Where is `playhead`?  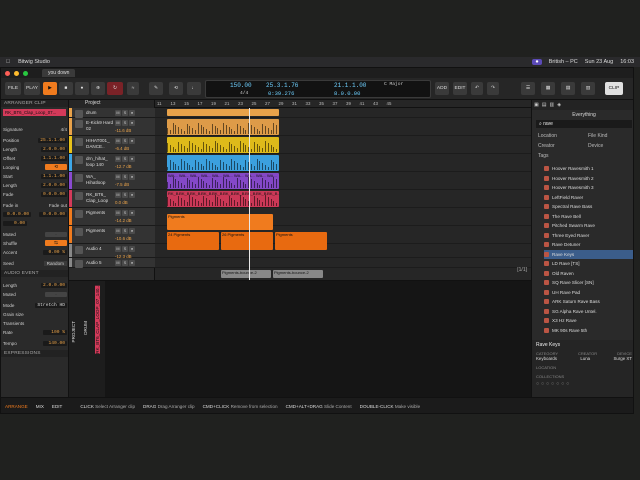 playhead is located at coordinates (249, 194).